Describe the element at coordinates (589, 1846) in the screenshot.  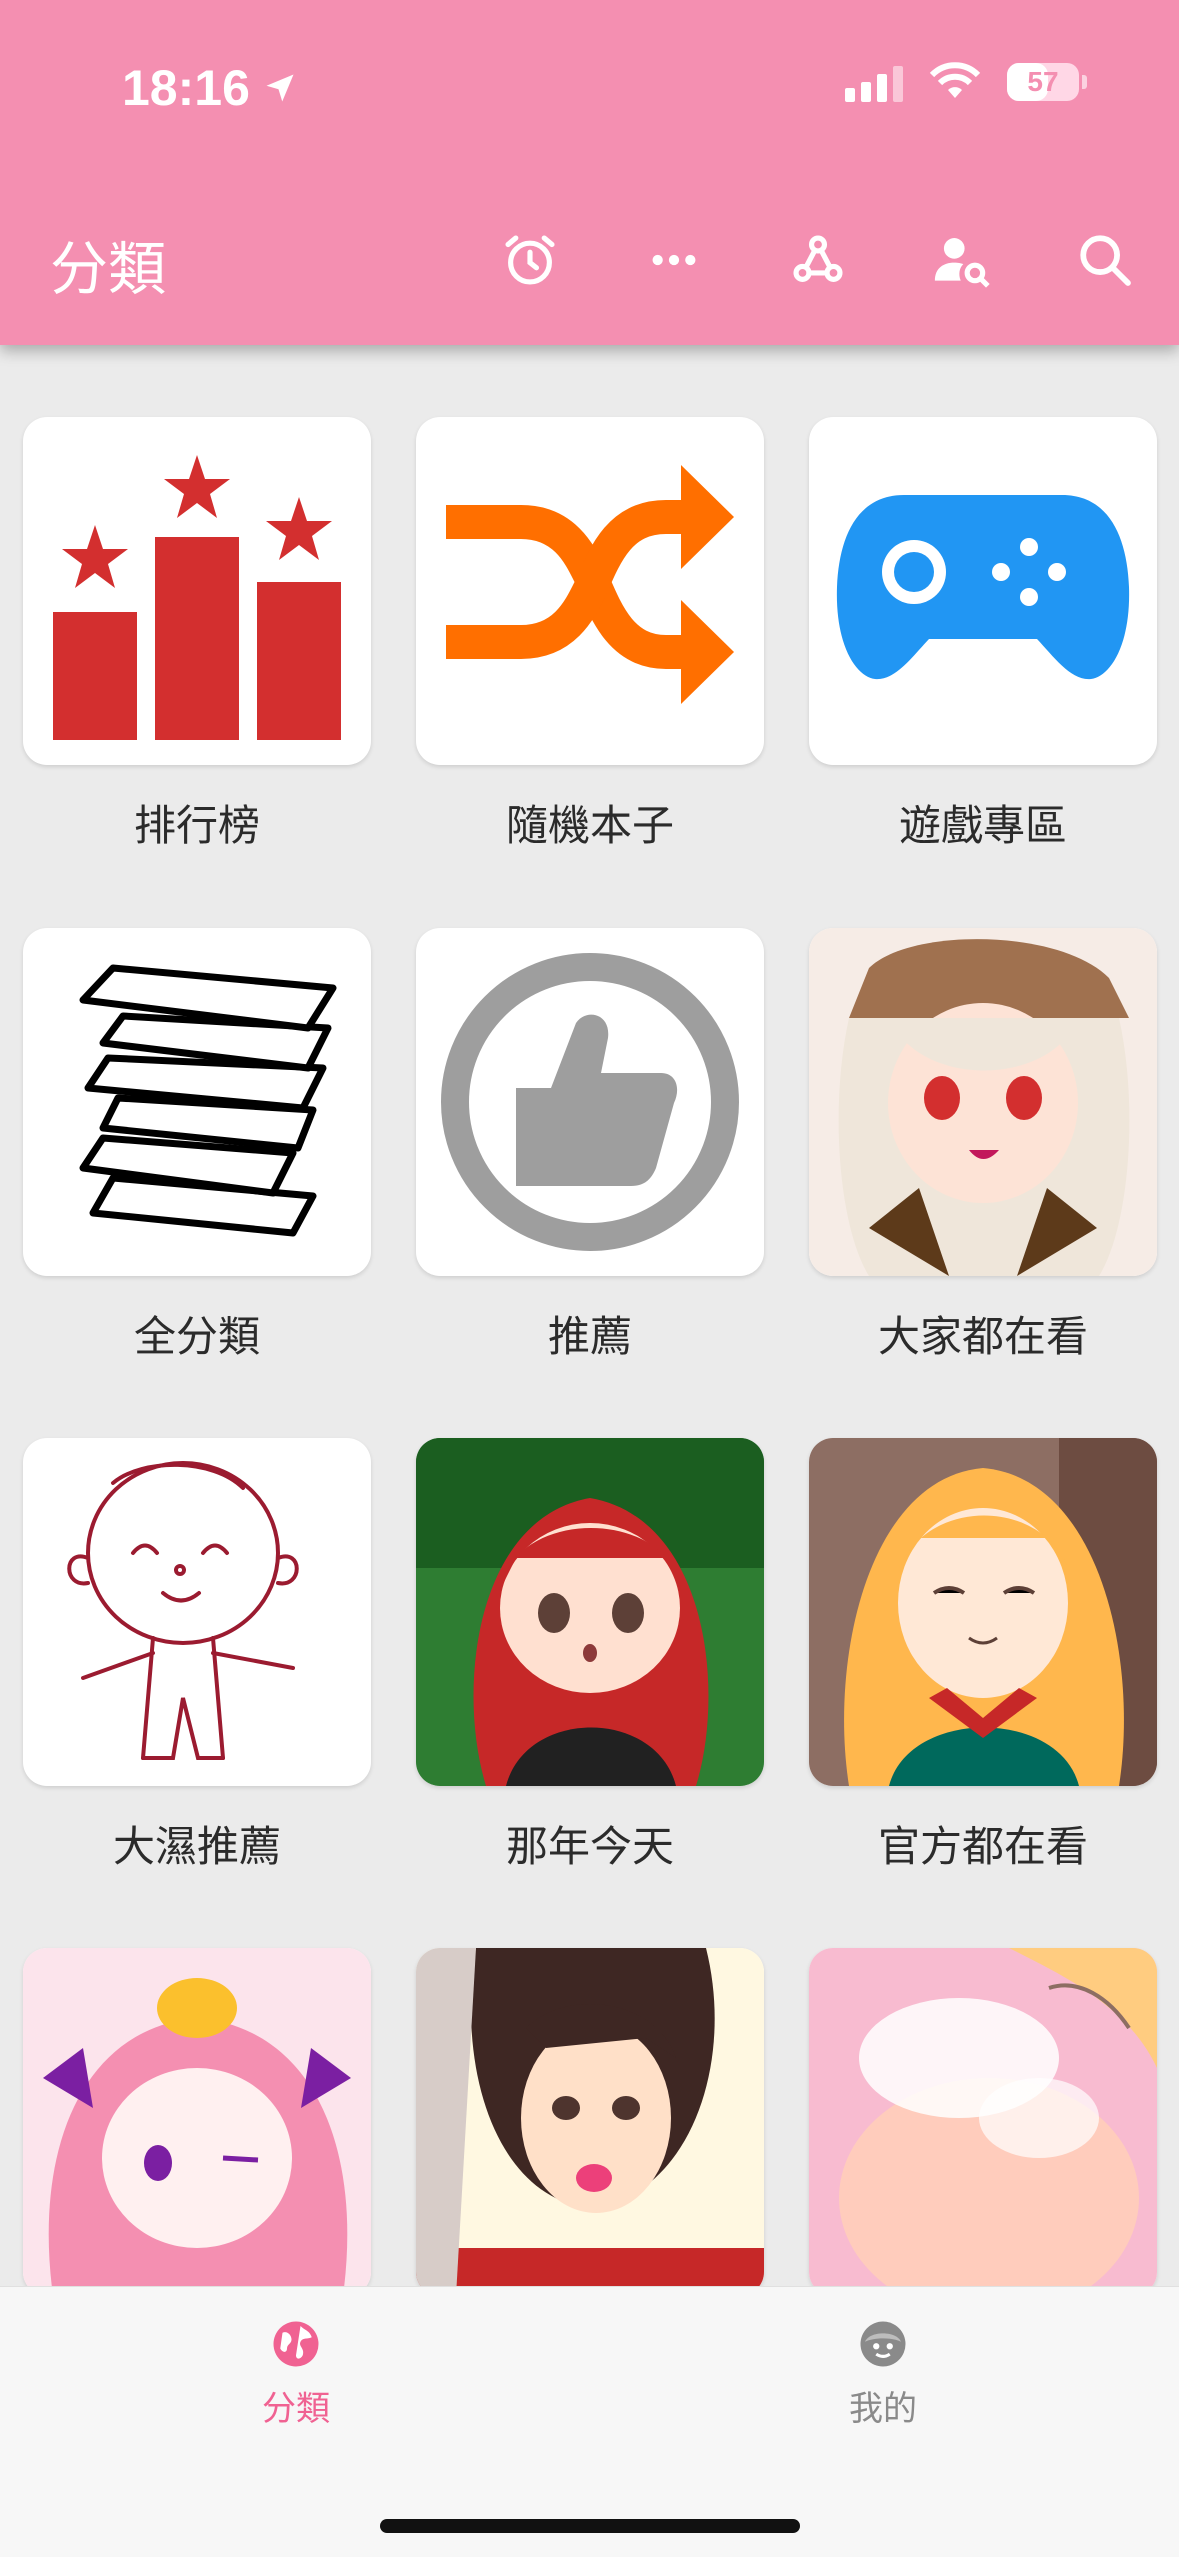
I see `tile-label: 那年今天` at that location.